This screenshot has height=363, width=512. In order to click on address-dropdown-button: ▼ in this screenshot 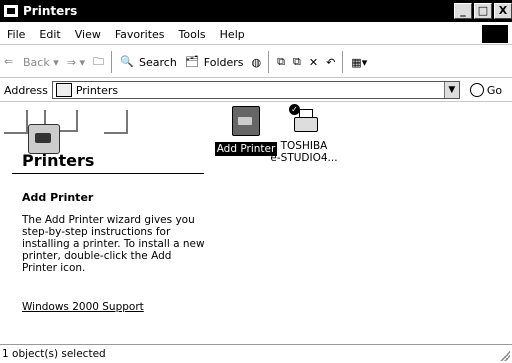, I will do `click(451, 90)`.